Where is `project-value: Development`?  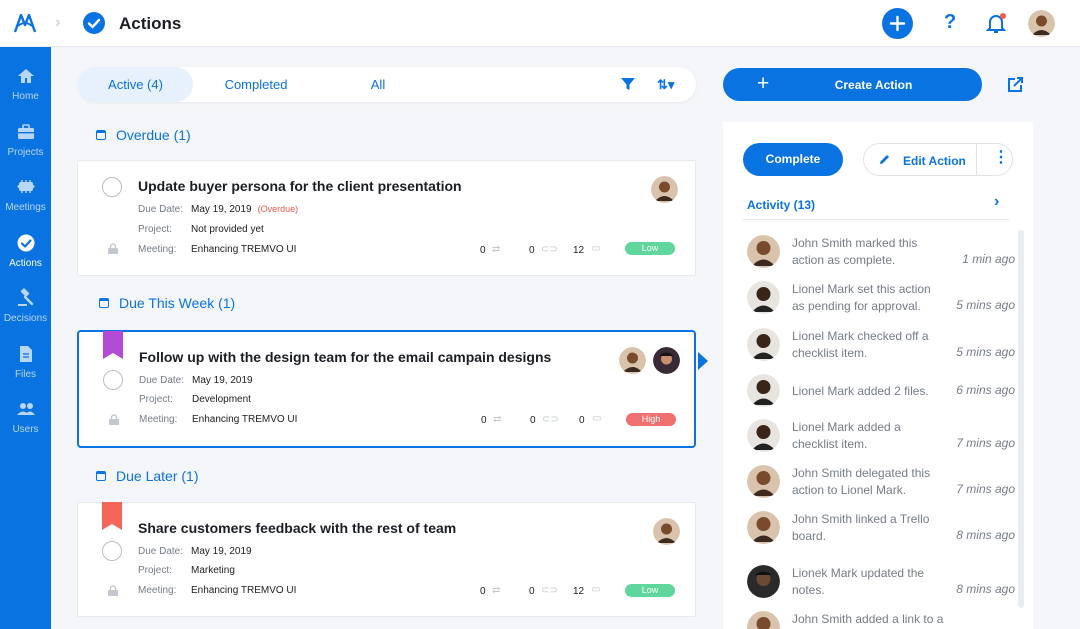 project-value: Development is located at coordinates (221, 399).